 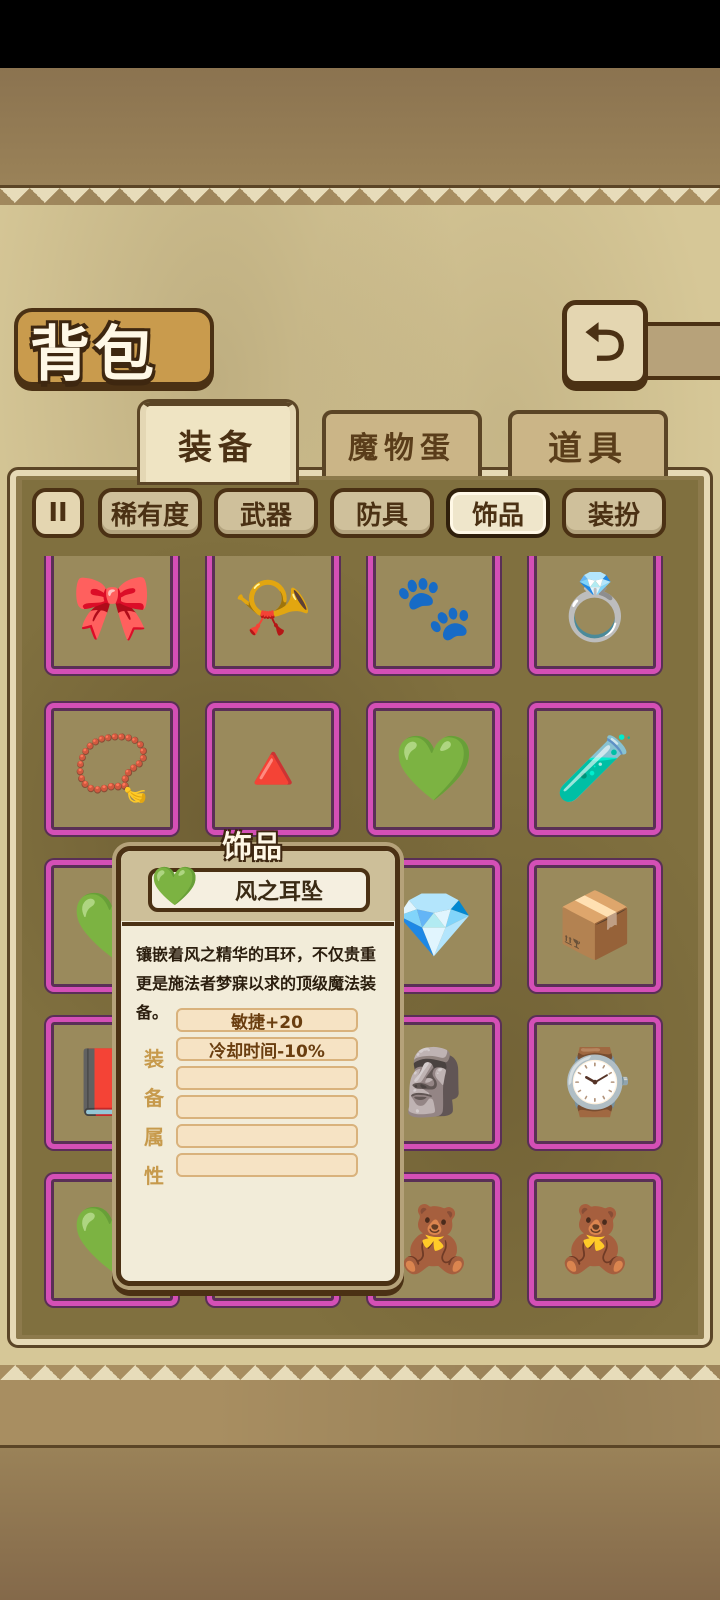 What do you see at coordinates (258, 924) in the screenshot?
I see `tooltip-divider` at bounding box center [258, 924].